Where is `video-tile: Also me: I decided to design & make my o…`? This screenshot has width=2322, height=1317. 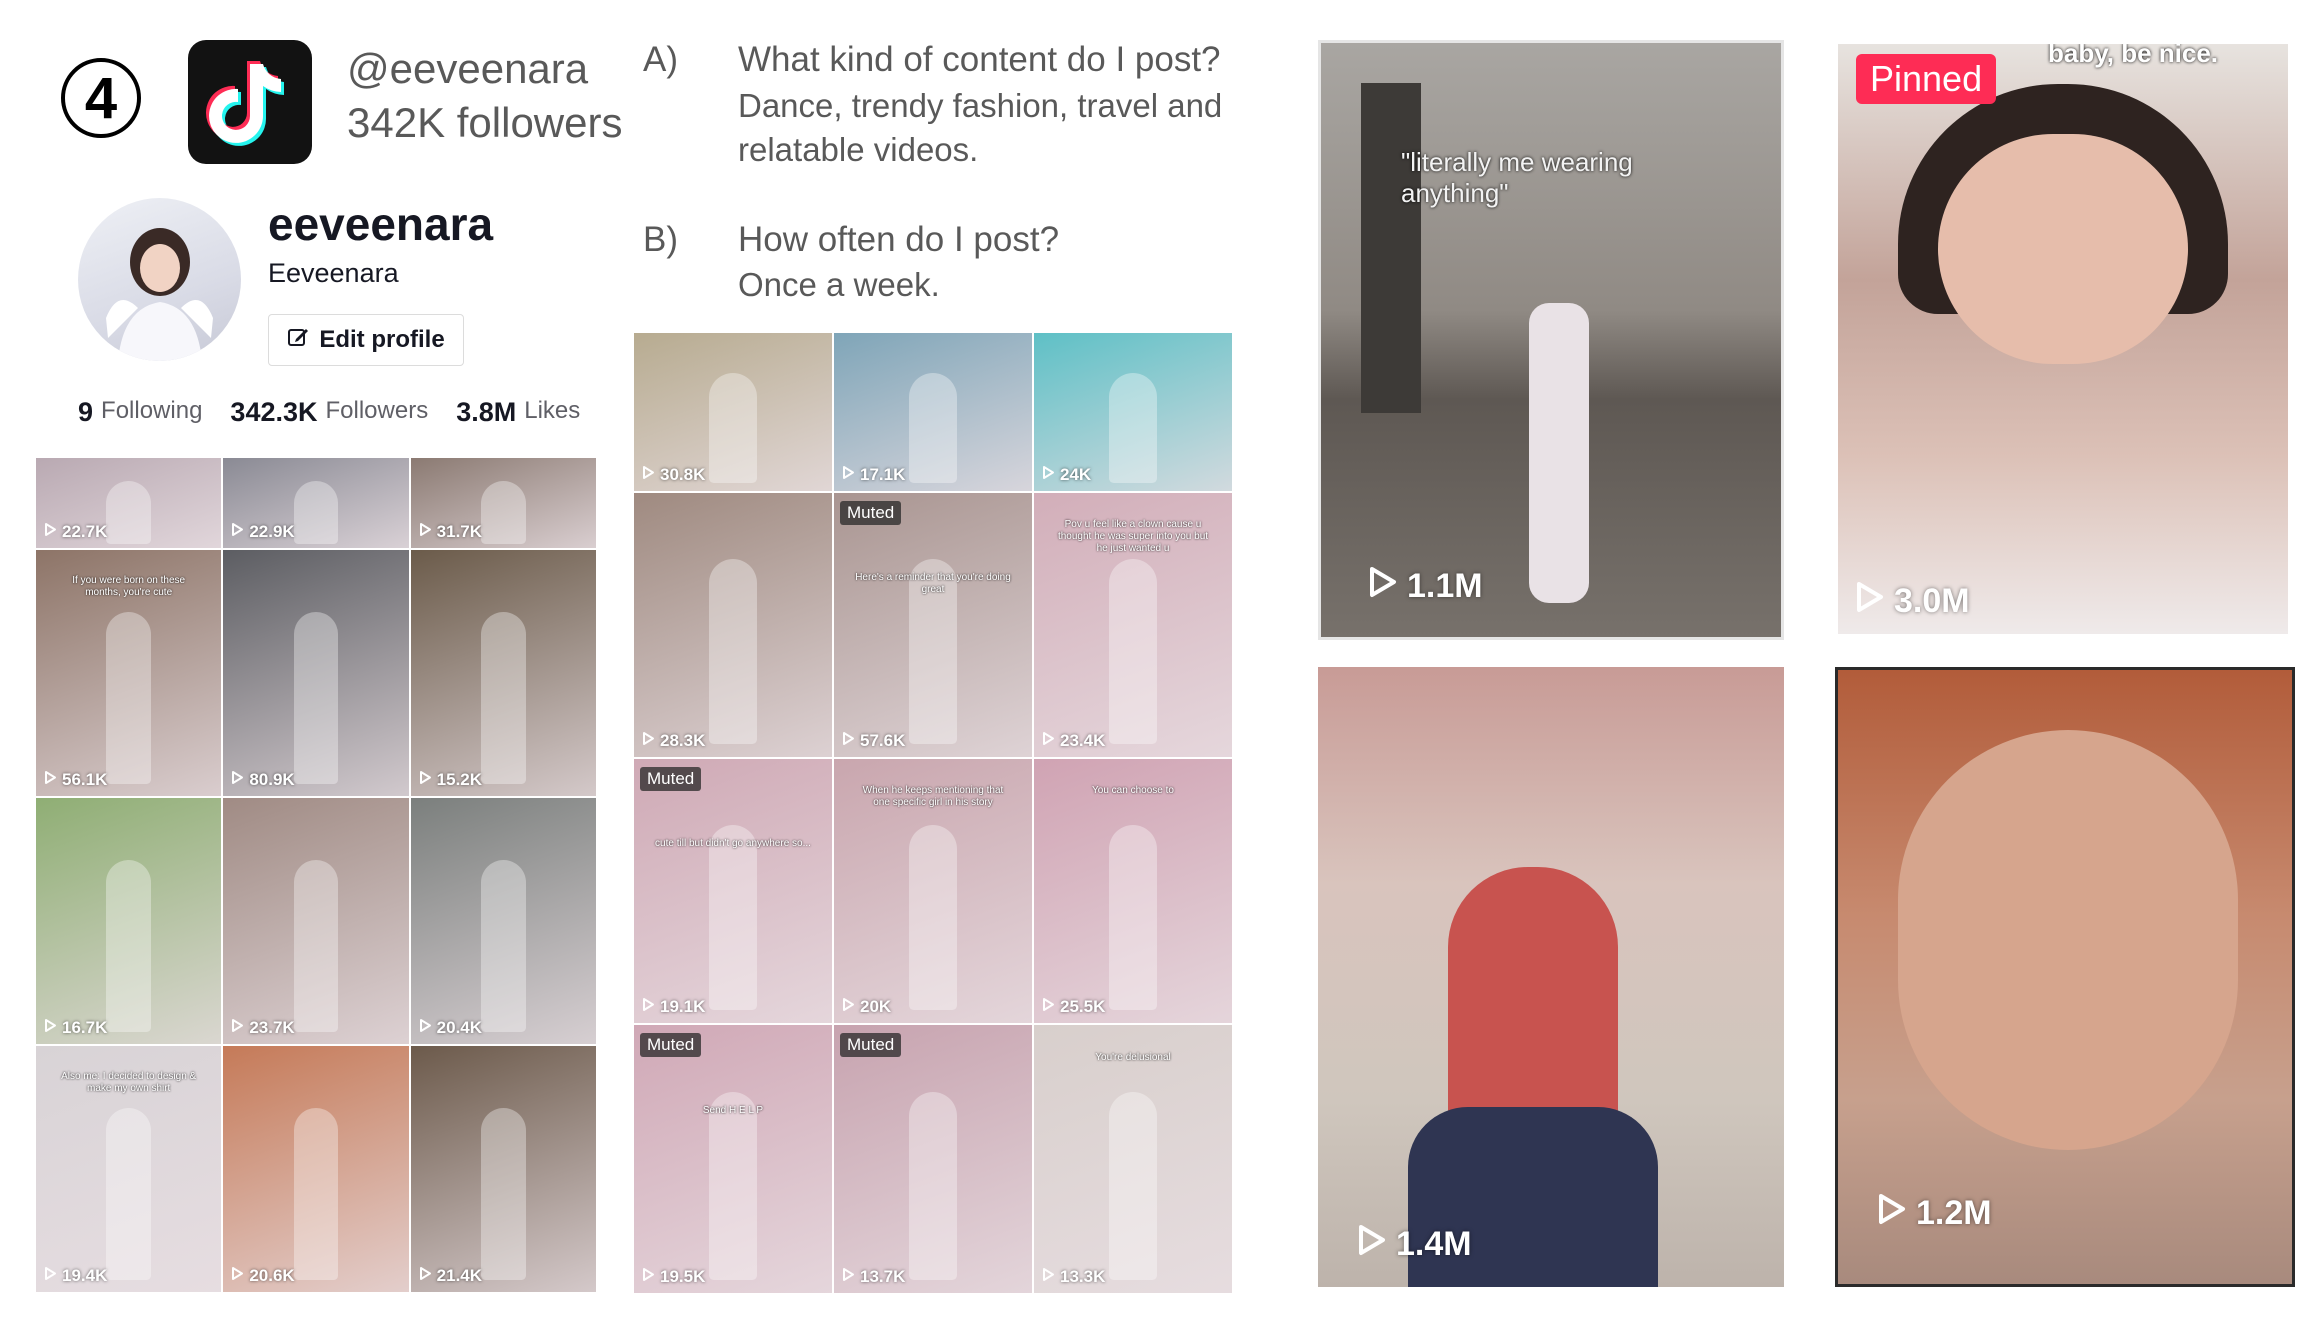
video-tile: Also me: I decided to design & make my o… is located at coordinates (129, 1169).